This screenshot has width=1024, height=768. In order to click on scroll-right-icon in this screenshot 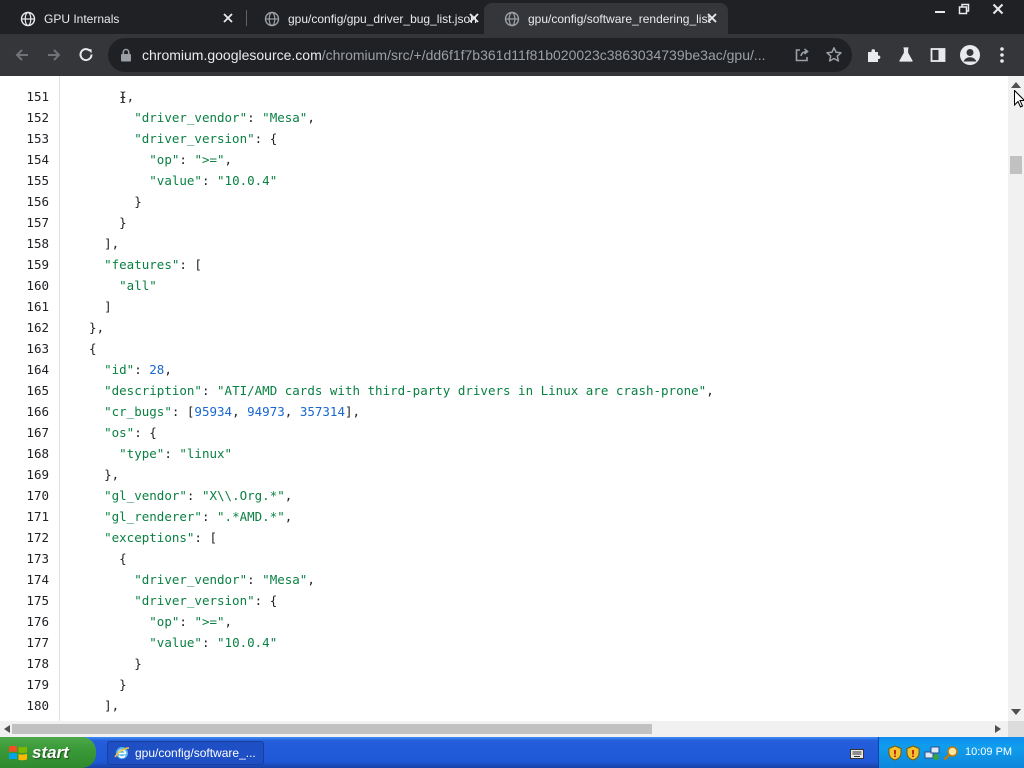, I will do `click(998, 729)`.